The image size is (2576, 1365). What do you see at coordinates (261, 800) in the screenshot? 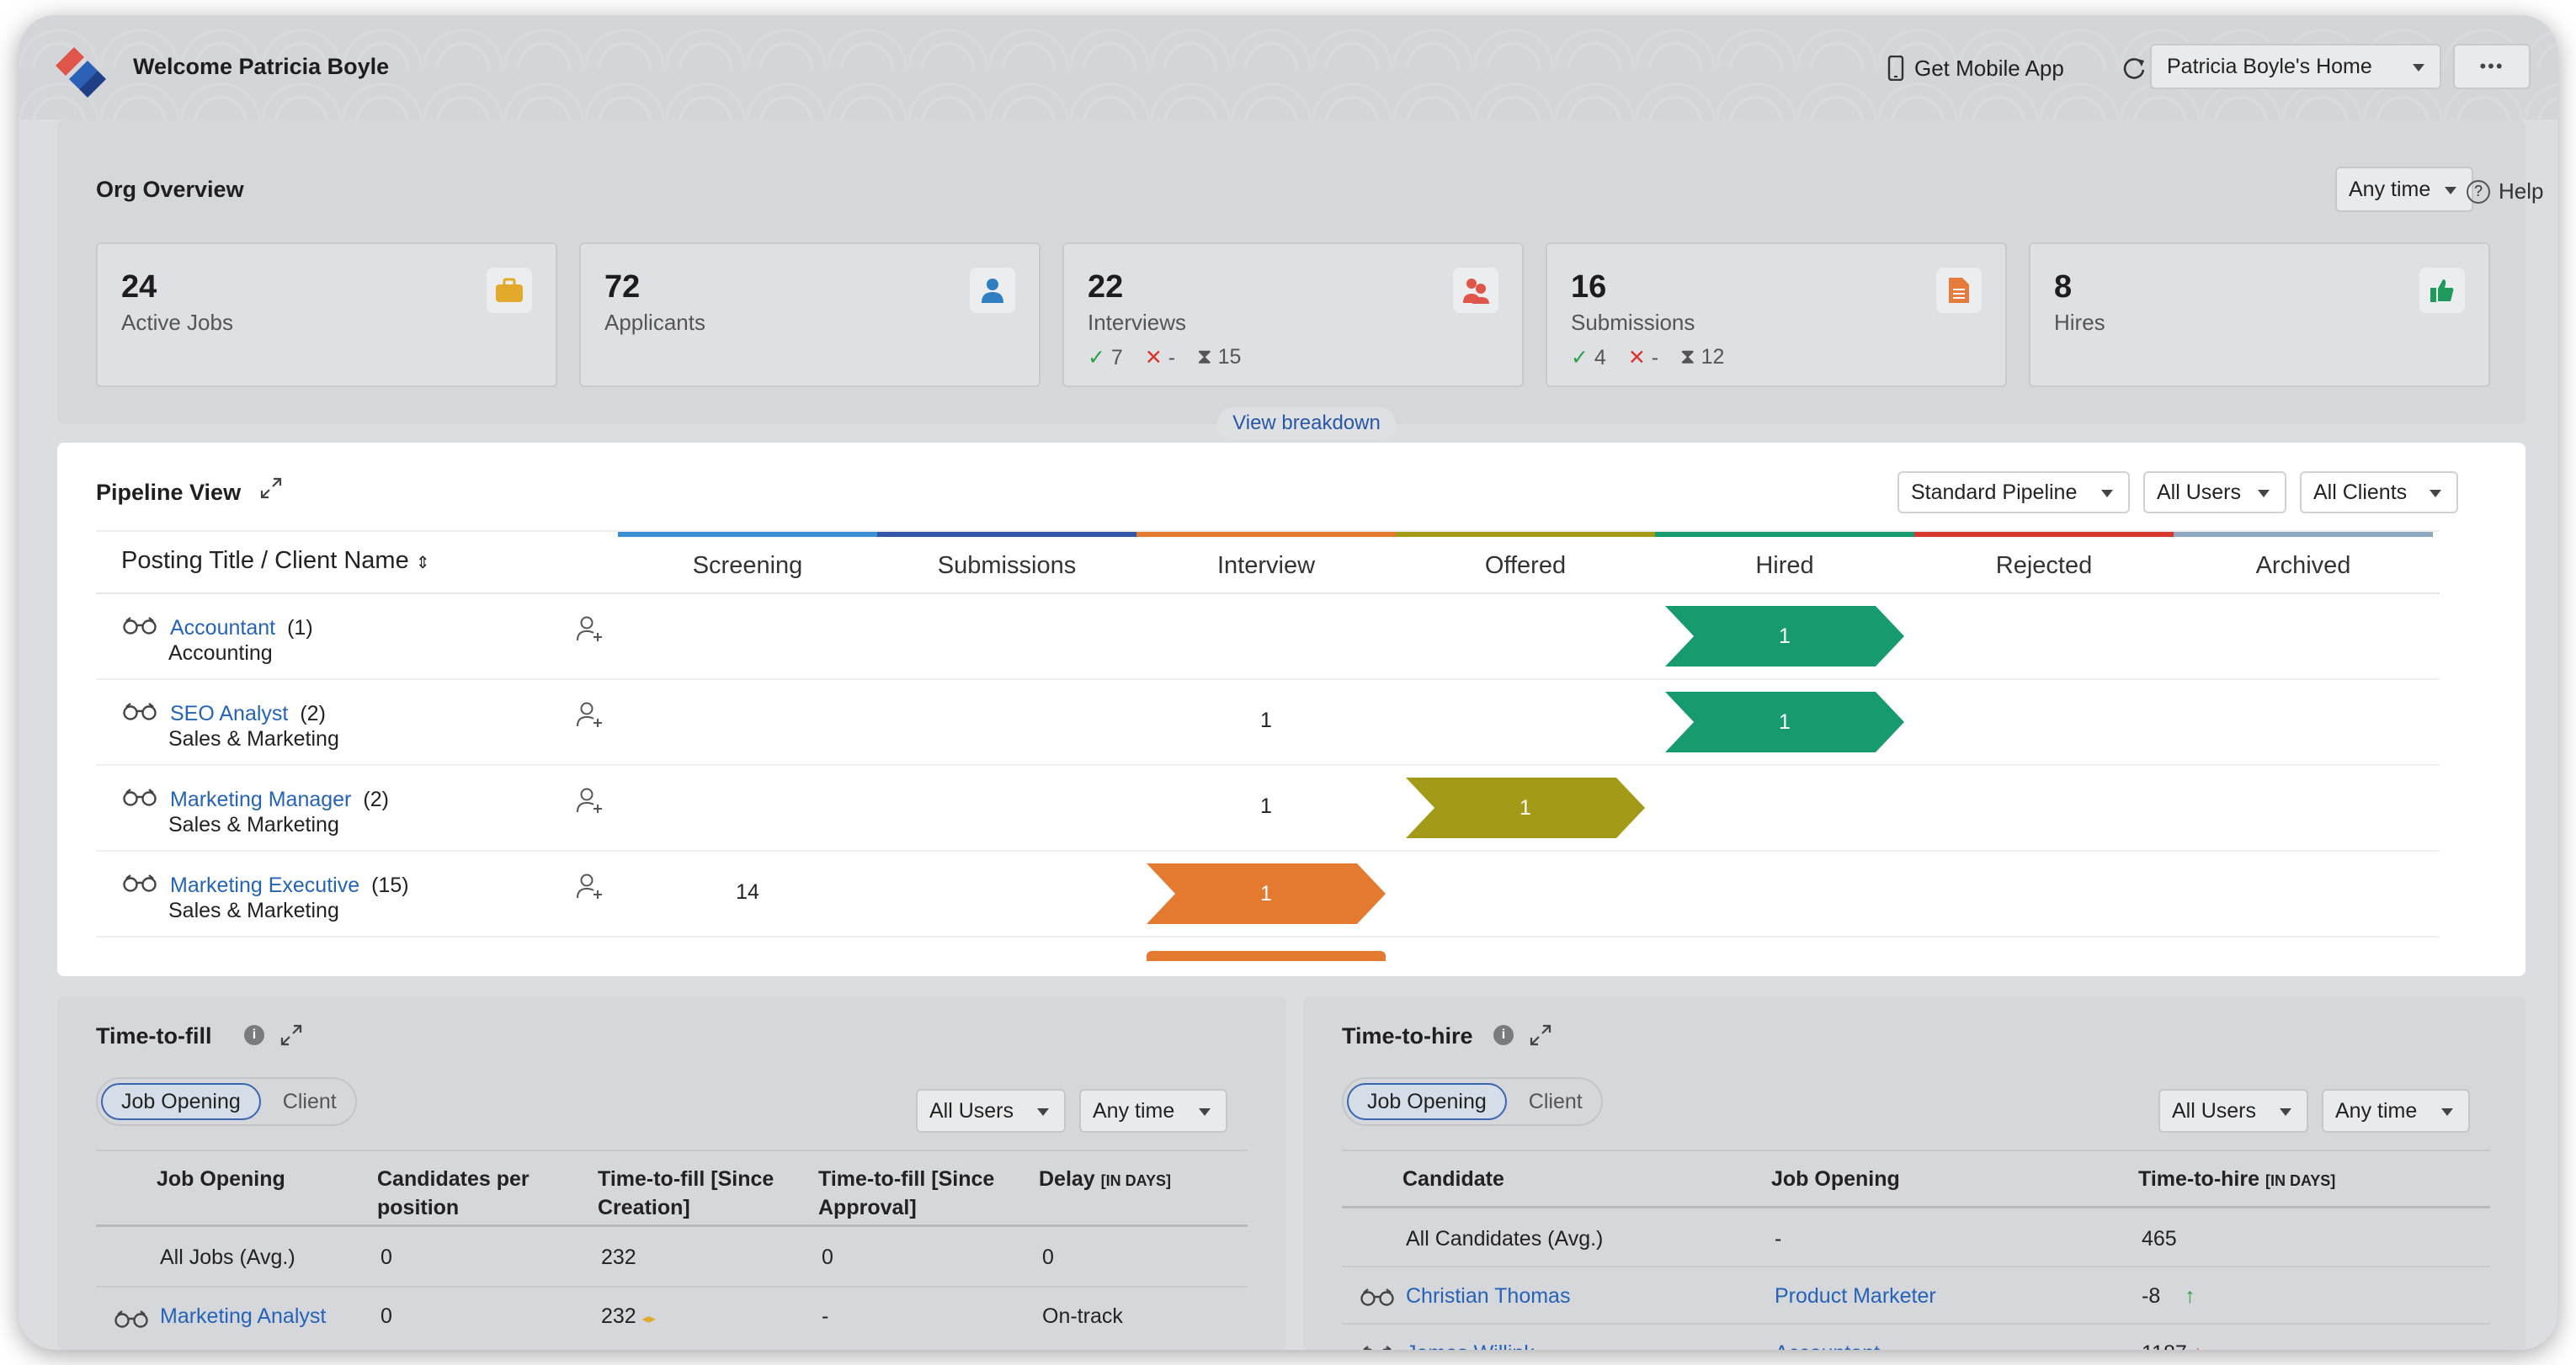
I see `job-title-link: Marketing Manager` at bounding box center [261, 800].